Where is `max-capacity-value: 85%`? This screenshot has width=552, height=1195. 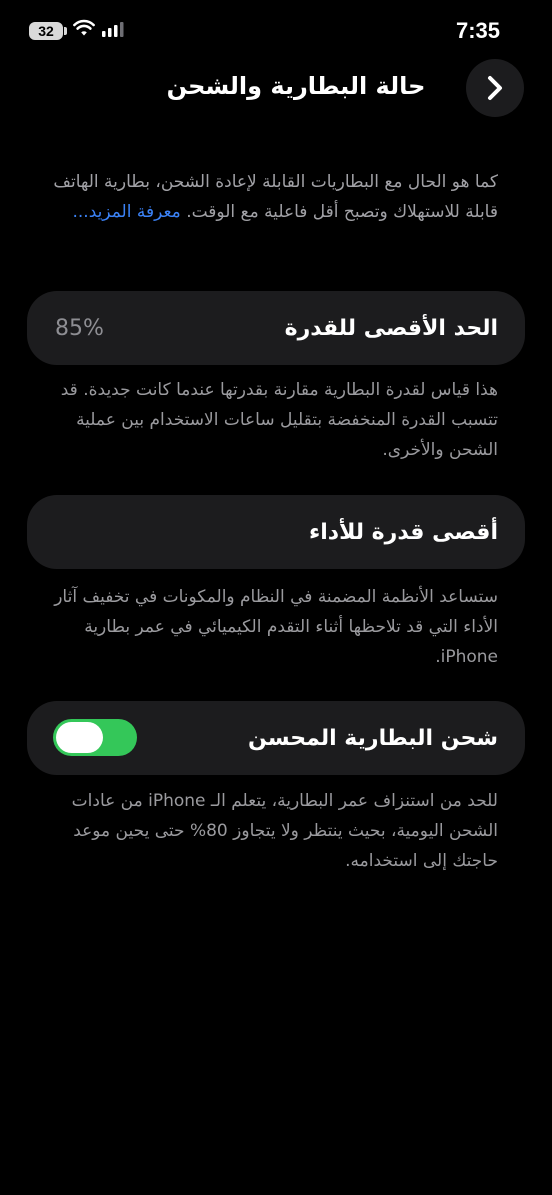
max-capacity-value: 85% is located at coordinates (79, 328).